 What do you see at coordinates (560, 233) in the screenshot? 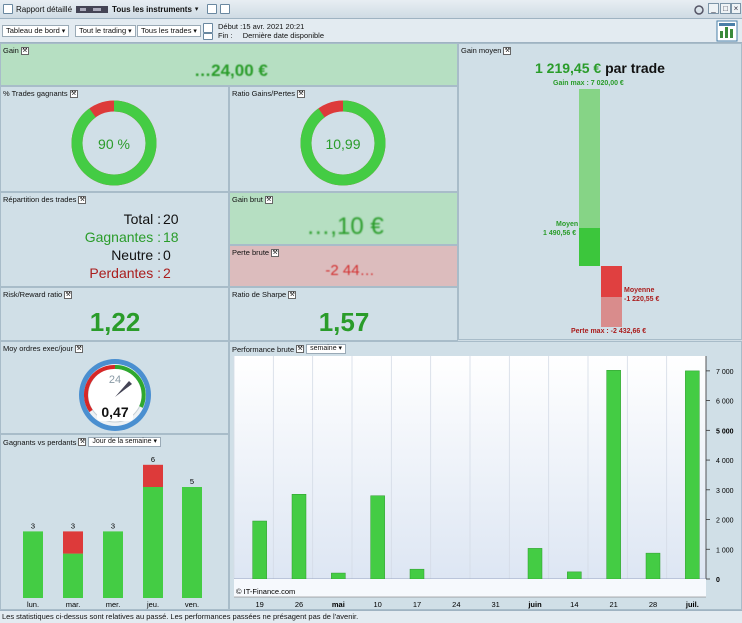
I see `moyen-value: 1 490,56 €` at bounding box center [560, 233].